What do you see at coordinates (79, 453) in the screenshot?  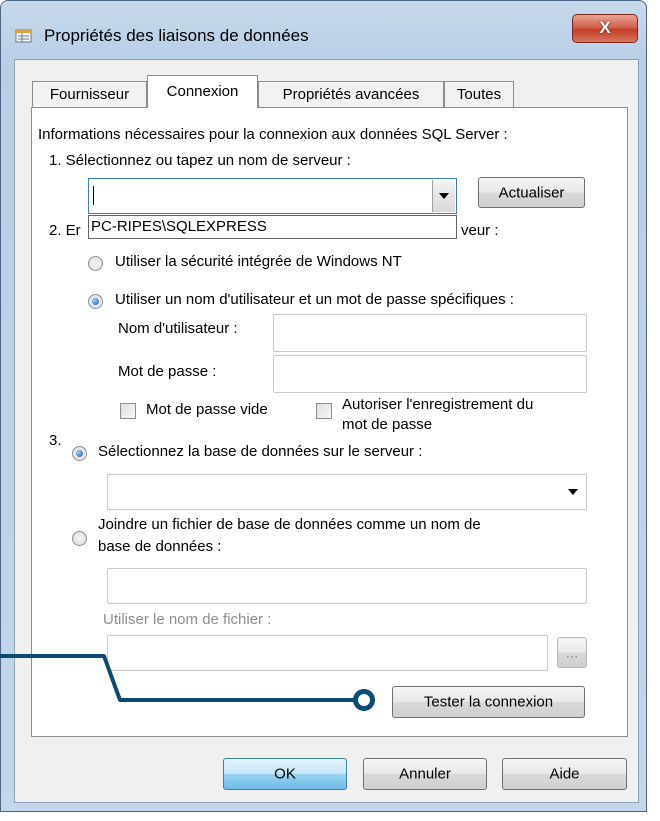 I see `radio-select-database` at bounding box center [79, 453].